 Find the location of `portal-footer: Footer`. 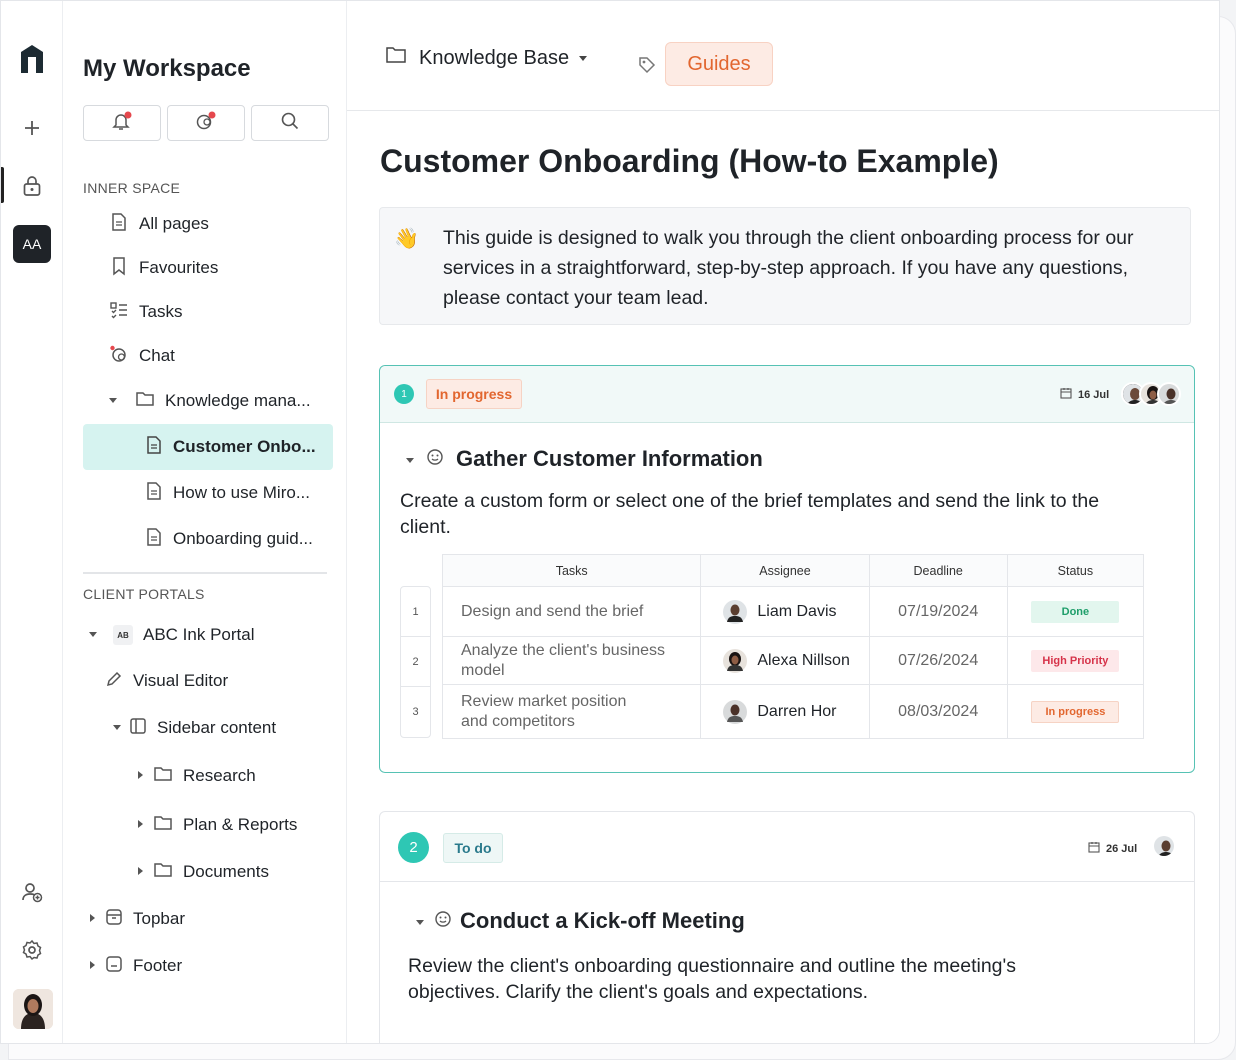

portal-footer: Footer is located at coordinates (134, 966).